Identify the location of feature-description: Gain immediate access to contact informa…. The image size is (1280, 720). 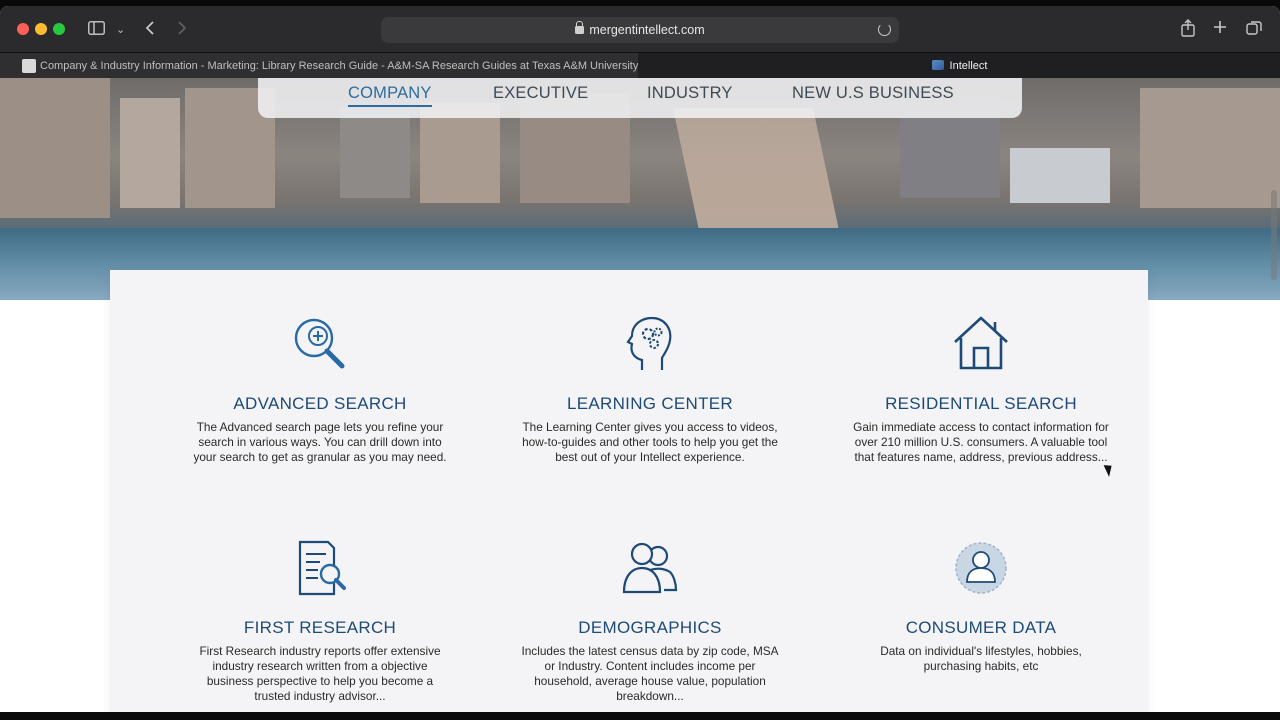
(981, 442).